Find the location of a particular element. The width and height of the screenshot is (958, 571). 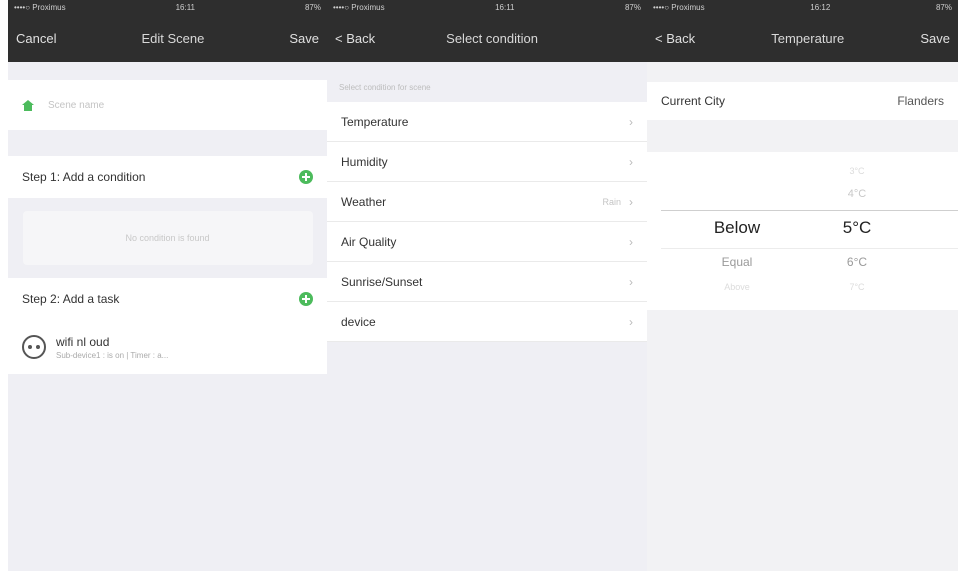

page-title: Select condition is located at coordinates (492, 38).